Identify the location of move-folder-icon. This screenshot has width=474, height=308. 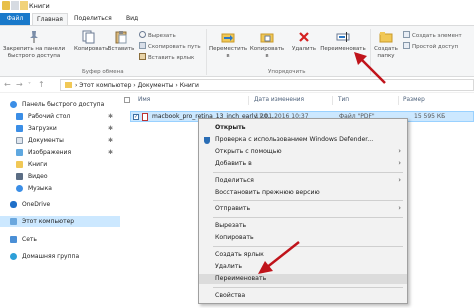
(228, 37).